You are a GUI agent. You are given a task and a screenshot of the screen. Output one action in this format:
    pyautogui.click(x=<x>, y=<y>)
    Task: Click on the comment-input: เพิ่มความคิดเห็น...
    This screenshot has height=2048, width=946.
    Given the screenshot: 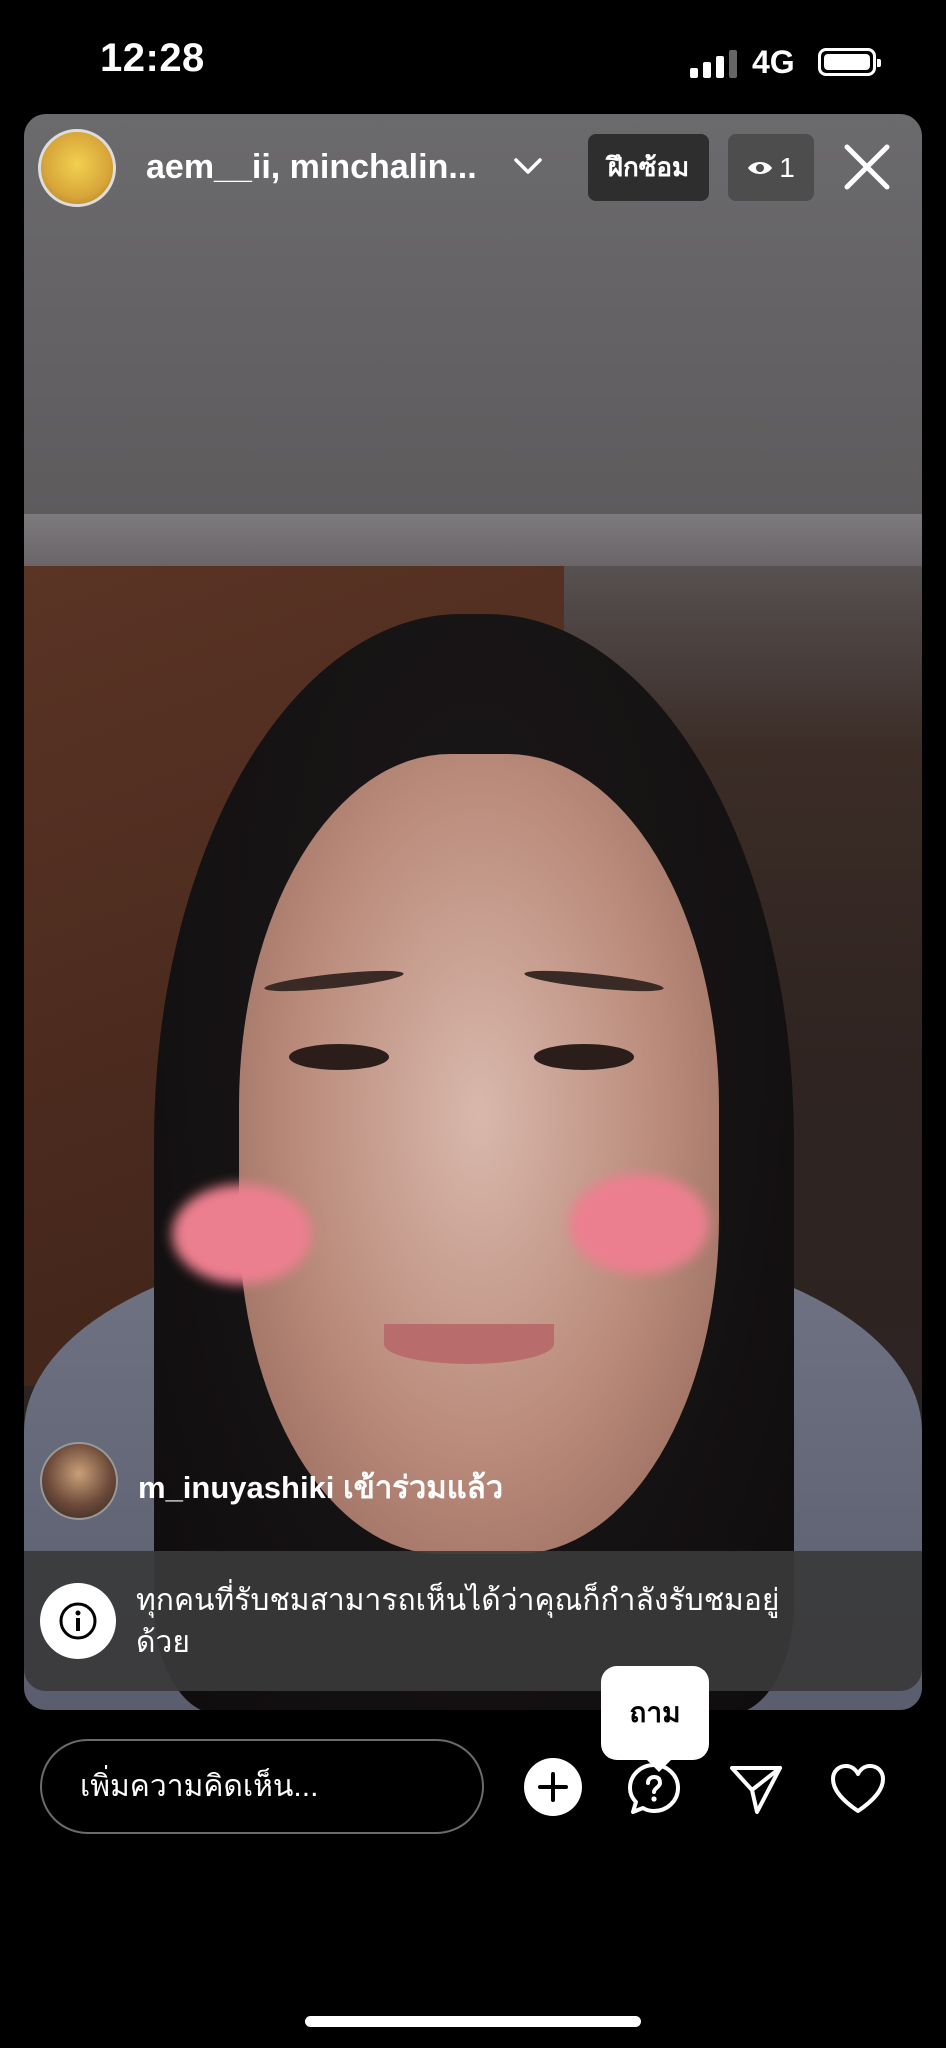 What is the action you would take?
    pyautogui.click(x=262, y=1786)
    